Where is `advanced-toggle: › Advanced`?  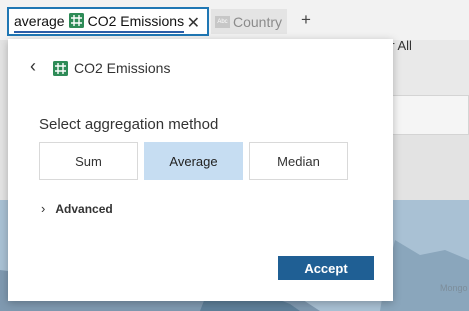
advanced-toggle: › Advanced is located at coordinates (77, 208).